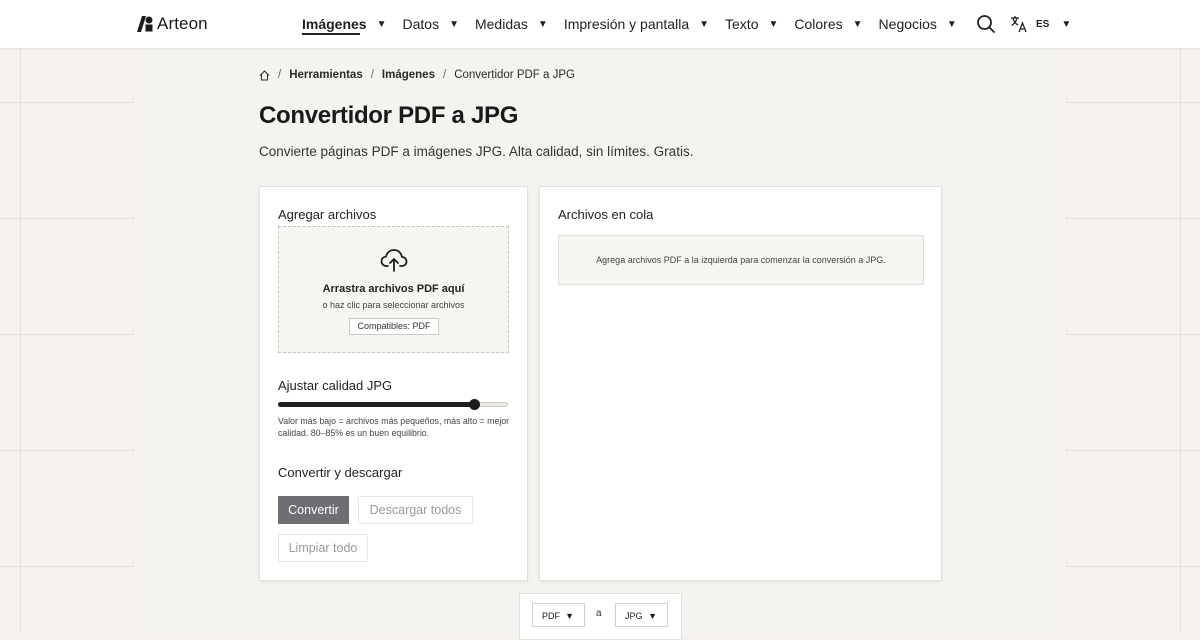  What do you see at coordinates (326, 75) in the screenshot?
I see `breadcrumb-herramientas: Herramientas` at bounding box center [326, 75].